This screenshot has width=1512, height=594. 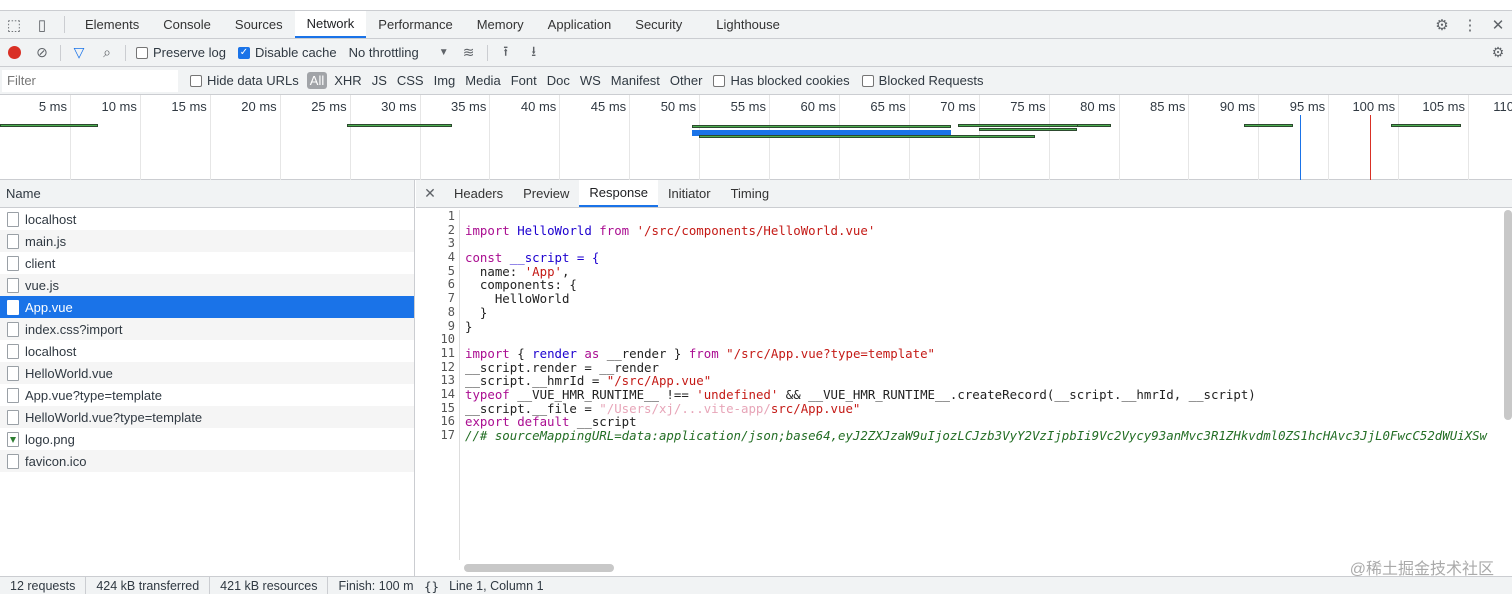 What do you see at coordinates (207, 417) in the screenshot?
I see `request-row: HelloWorld.vue?type=template` at bounding box center [207, 417].